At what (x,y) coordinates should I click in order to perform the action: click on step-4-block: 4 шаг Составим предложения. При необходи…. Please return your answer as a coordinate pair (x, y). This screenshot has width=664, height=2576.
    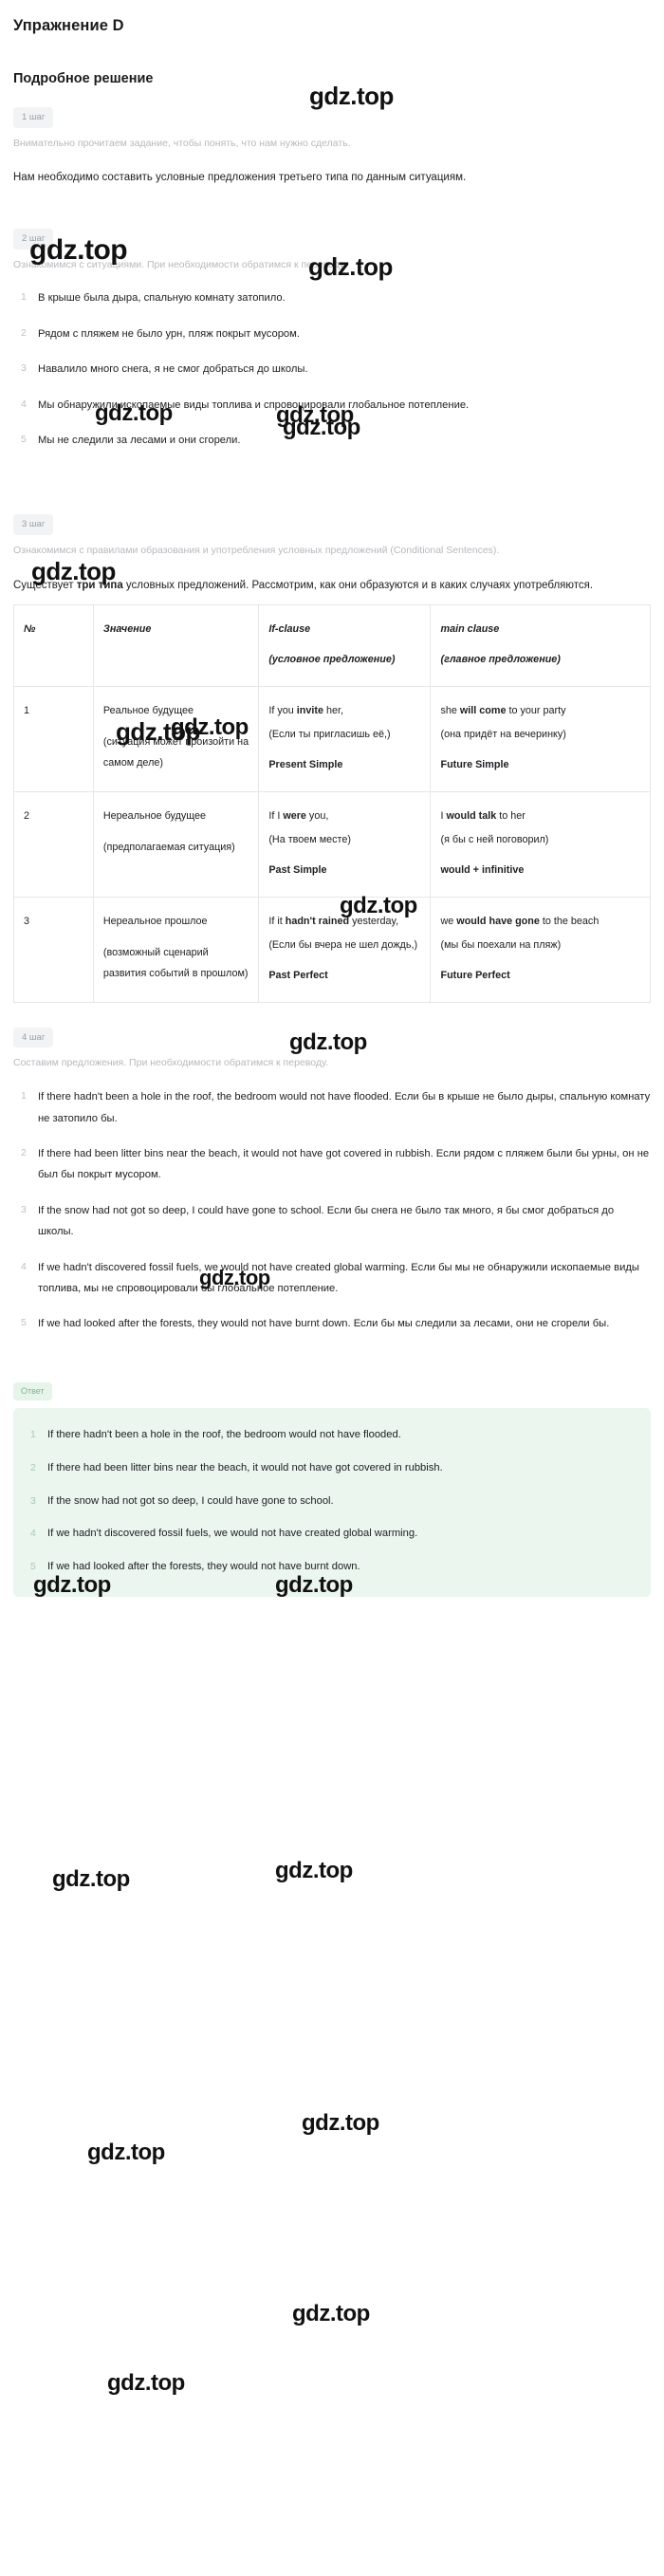
    Looking at the image, I should click on (332, 1181).